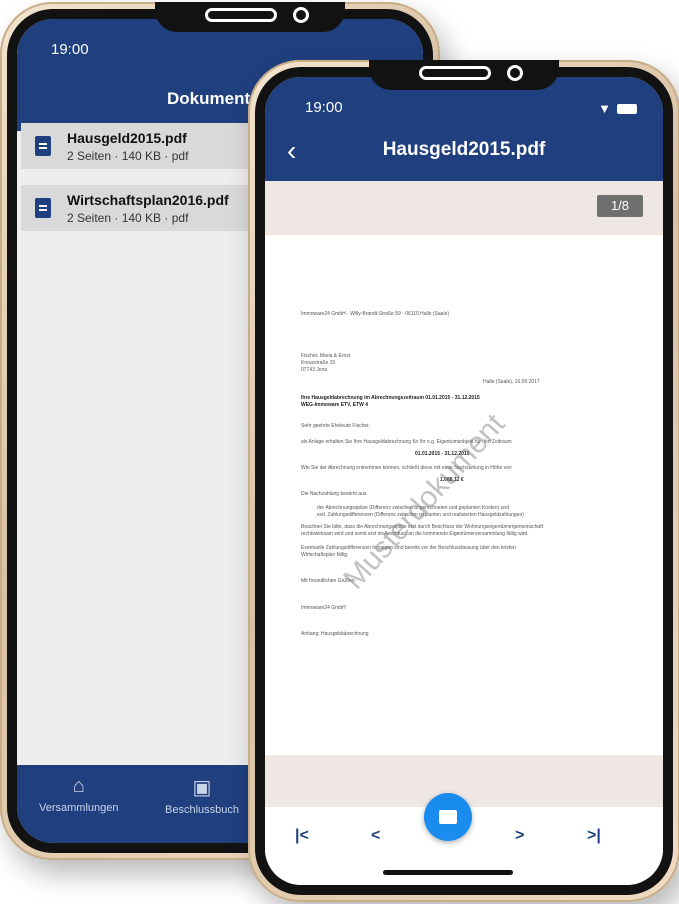 This screenshot has height=904, width=679. What do you see at coordinates (464, 208) in the screenshot?
I see `page-strip: 1/8` at bounding box center [464, 208].